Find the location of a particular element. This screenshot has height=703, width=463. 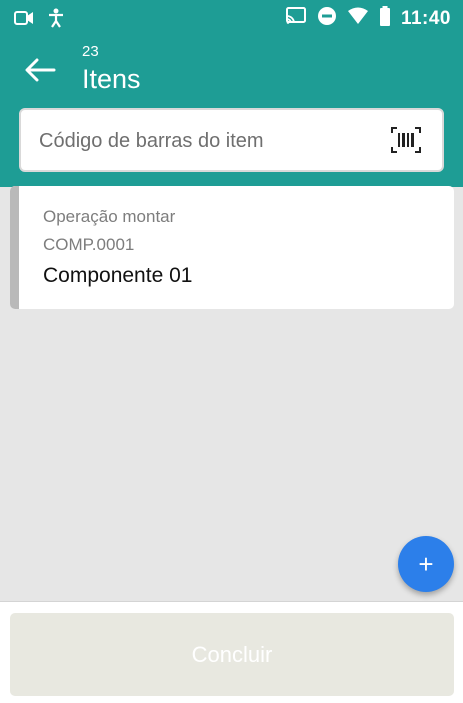

screen-record-icon is located at coordinates (24, 20).